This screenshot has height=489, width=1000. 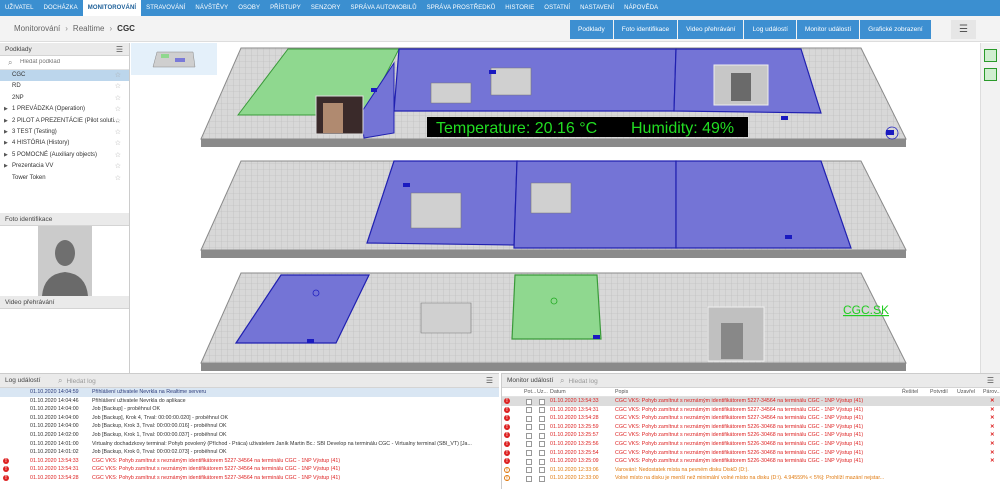 What do you see at coordinates (621, 392) in the screenshot?
I see `col-popis: Popis` at bounding box center [621, 392].